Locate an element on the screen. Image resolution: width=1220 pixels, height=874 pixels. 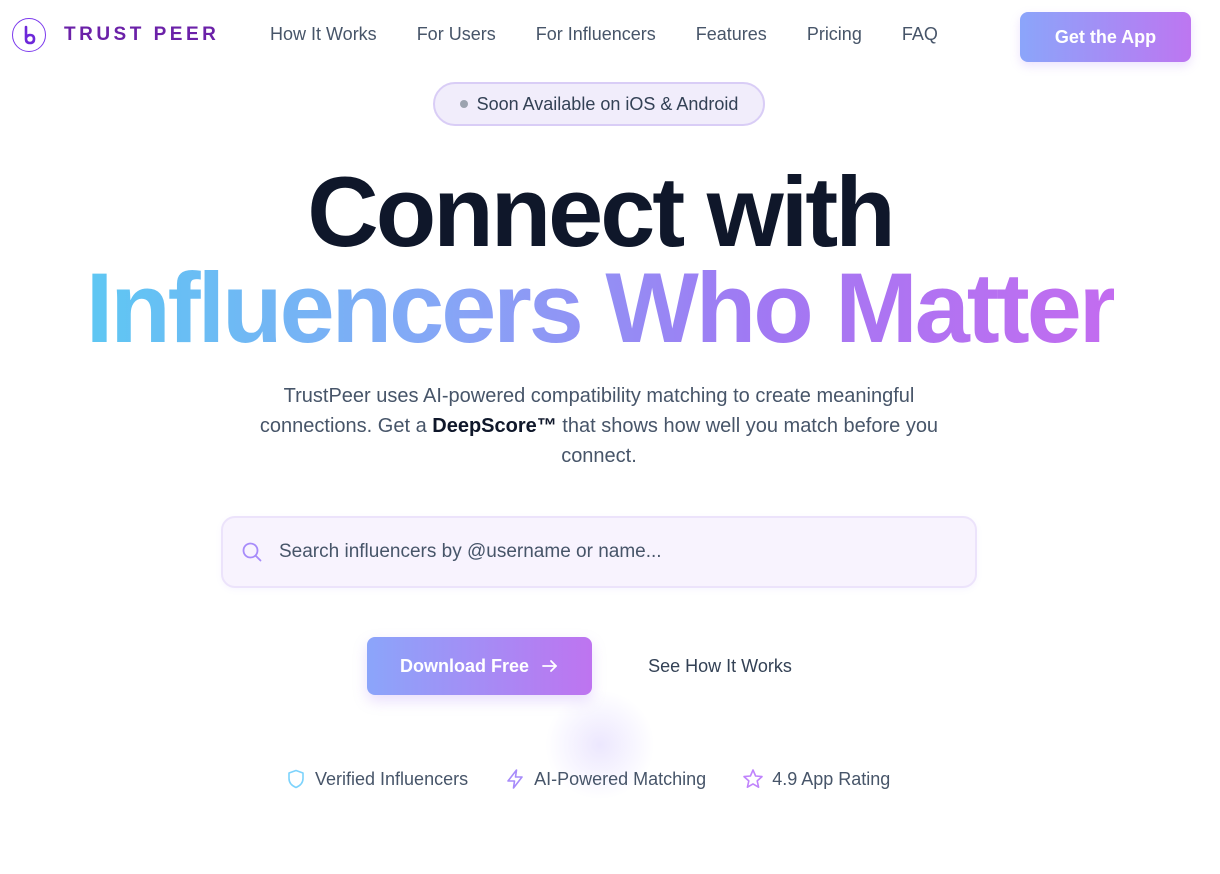
feature-ai-matching: AI-Powered Matching is located at coordinates (605, 779).